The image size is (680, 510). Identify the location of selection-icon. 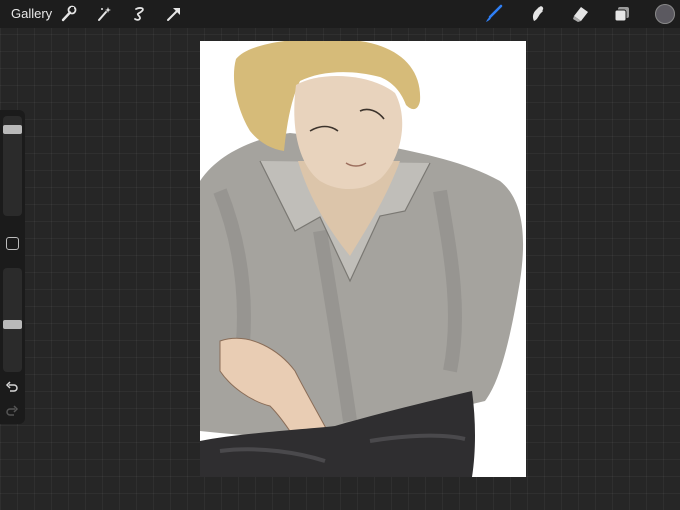
(140, 14).